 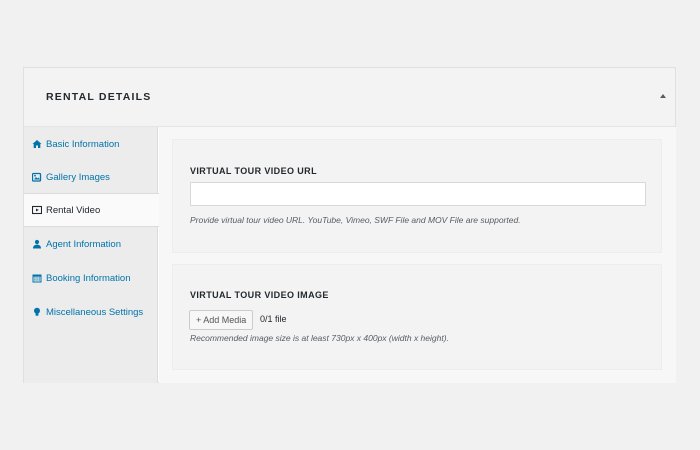 What do you see at coordinates (78, 177) in the screenshot?
I see `tab-label: Gallery Images` at bounding box center [78, 177].